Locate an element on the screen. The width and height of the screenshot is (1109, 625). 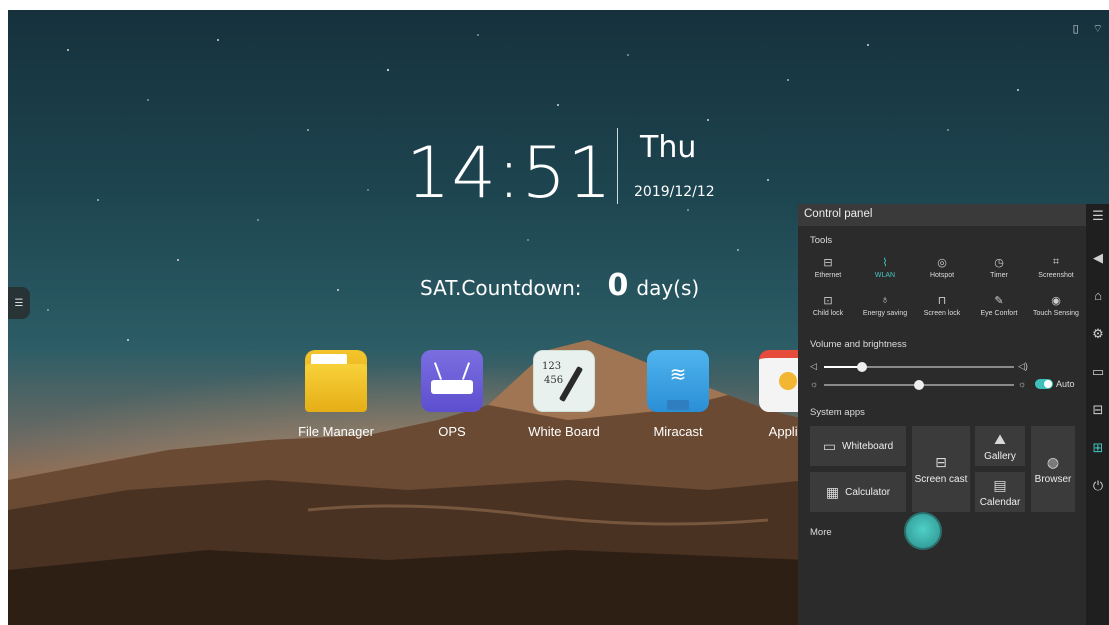
touch-sensing-icon: ◉ is located at coordinates (1056, 301).